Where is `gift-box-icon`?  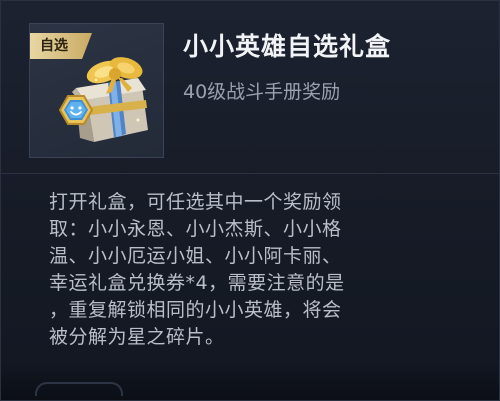 gift-box-icon is located at coordinates (103, 99).